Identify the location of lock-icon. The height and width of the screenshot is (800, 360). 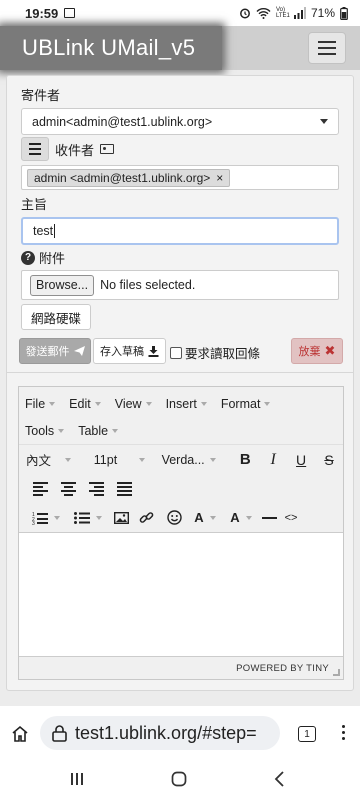
(59, 733).